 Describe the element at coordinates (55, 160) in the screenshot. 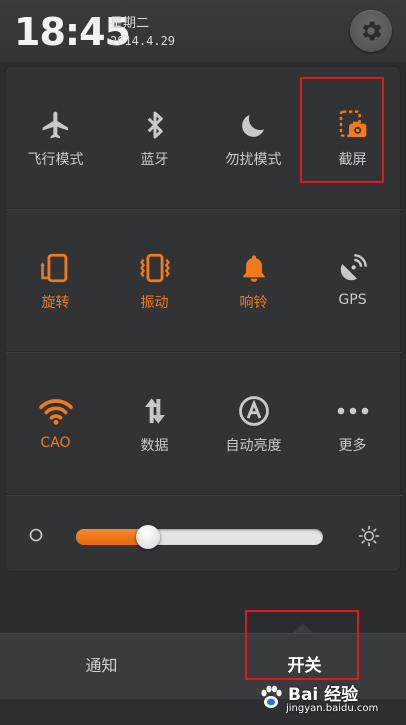

I see `toggle-label: 飞行模式` at that location.